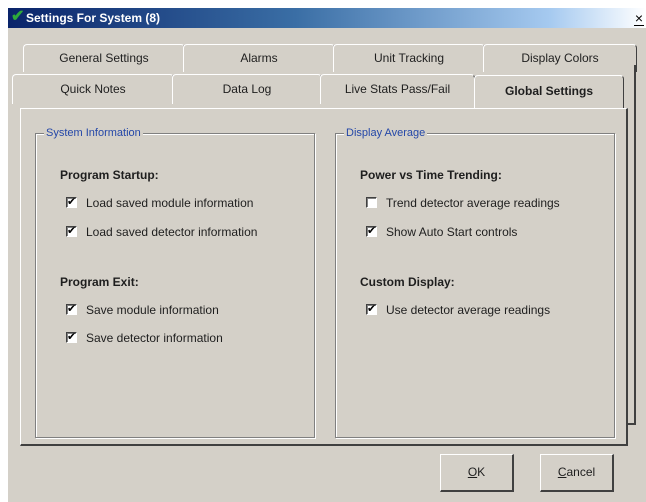 The image size is (646, 502). I want to click on program-exit-heading: Program Exit:, so click(99, 282).